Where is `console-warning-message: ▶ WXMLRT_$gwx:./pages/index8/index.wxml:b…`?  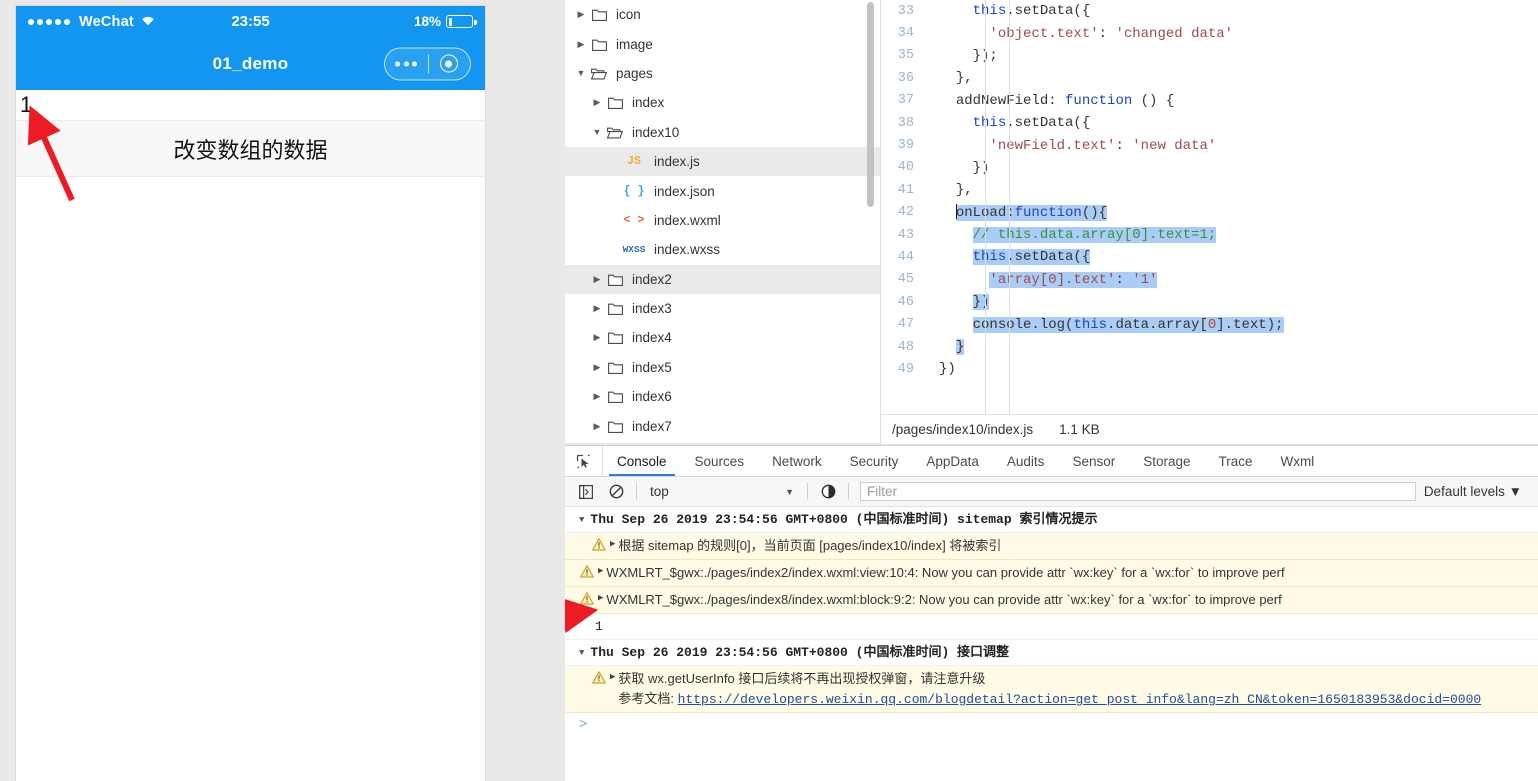 console-warning-message: ▶ WXMLRT_$gwx:./pages/index8/index.wxml:b… is located at coordinates (1051, 600).